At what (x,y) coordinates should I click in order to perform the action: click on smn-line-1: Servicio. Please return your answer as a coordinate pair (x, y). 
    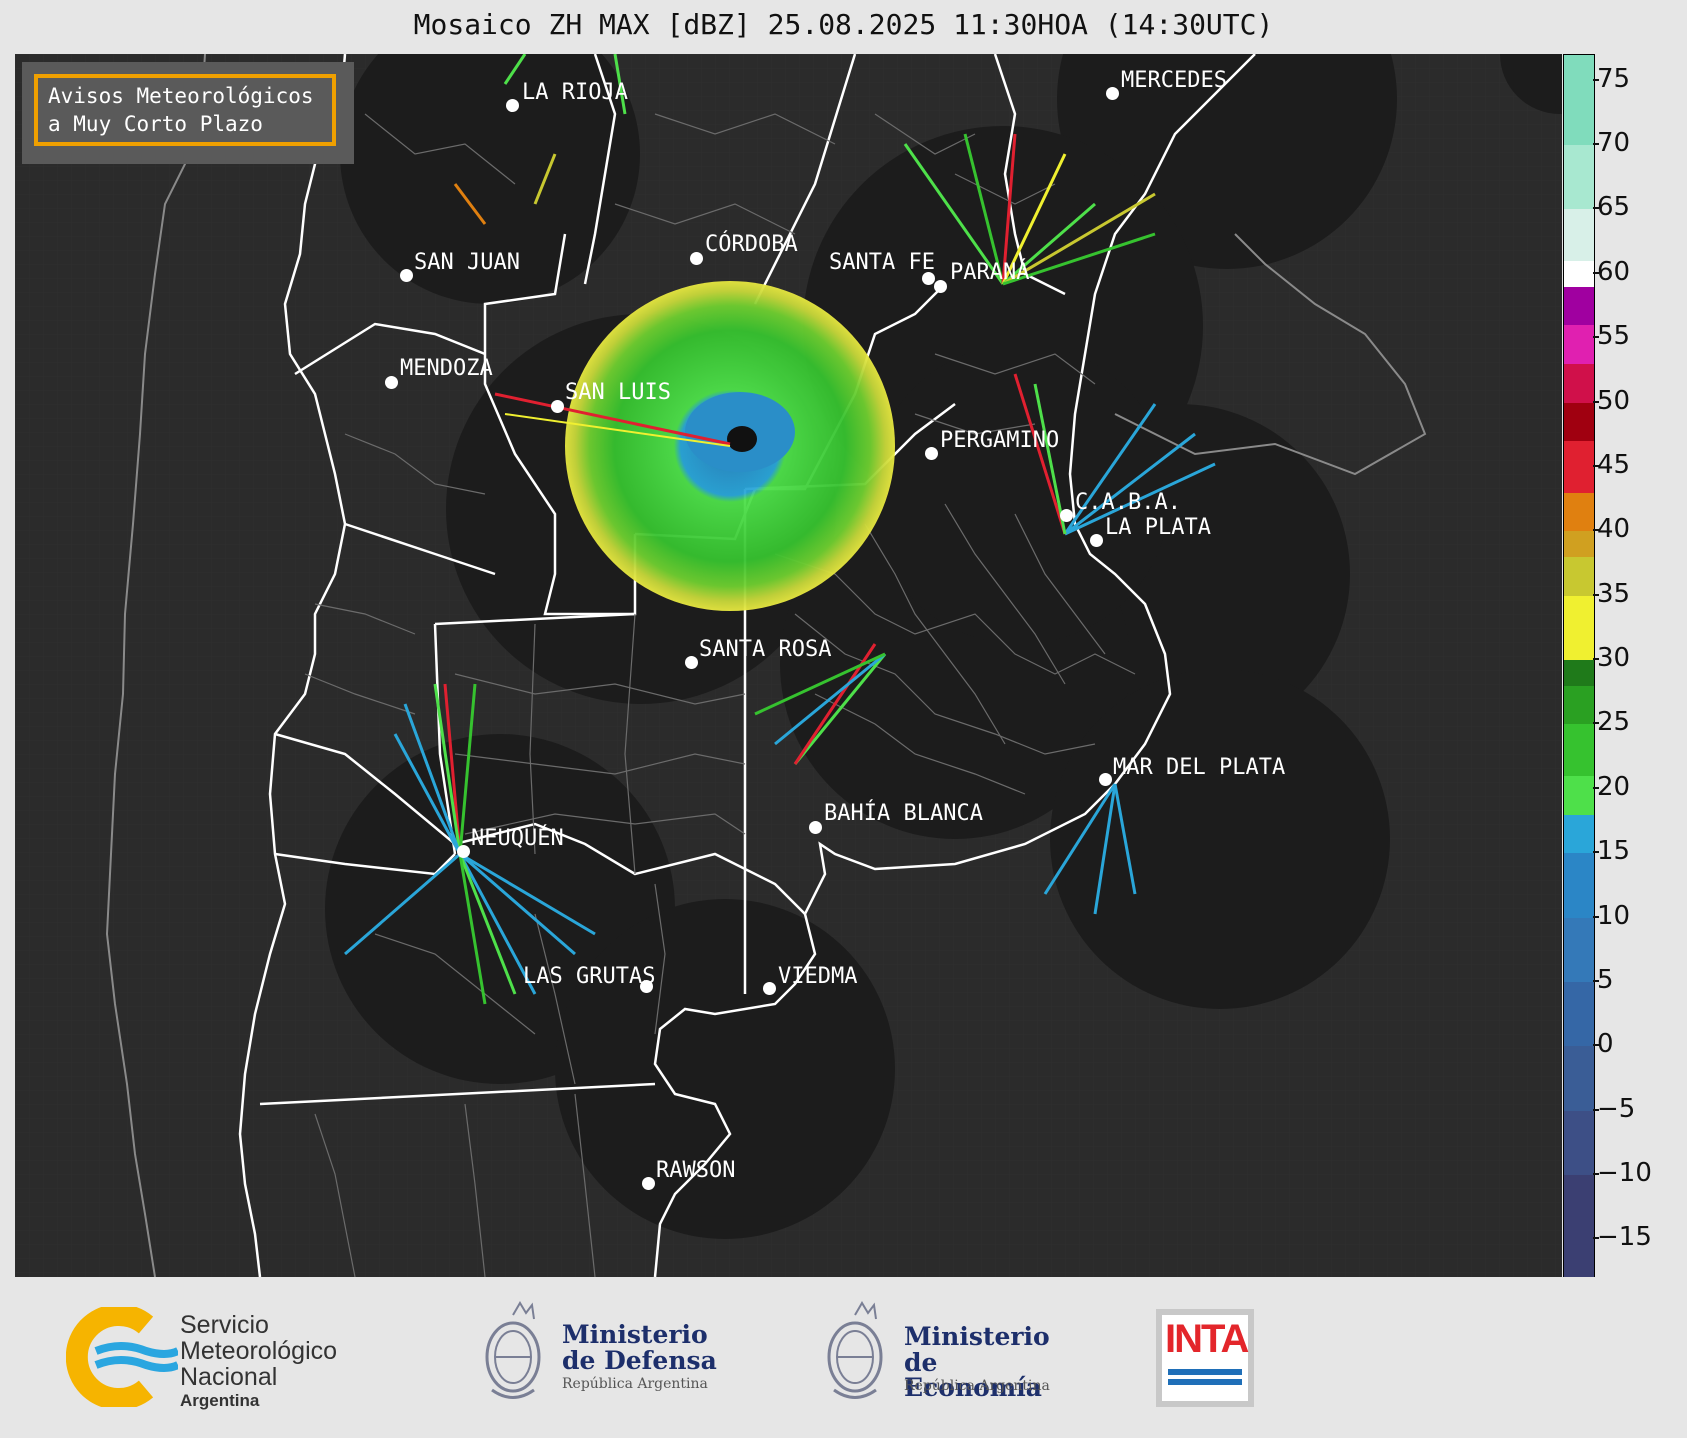
    Looking at the image, I should click on (224, 1325).